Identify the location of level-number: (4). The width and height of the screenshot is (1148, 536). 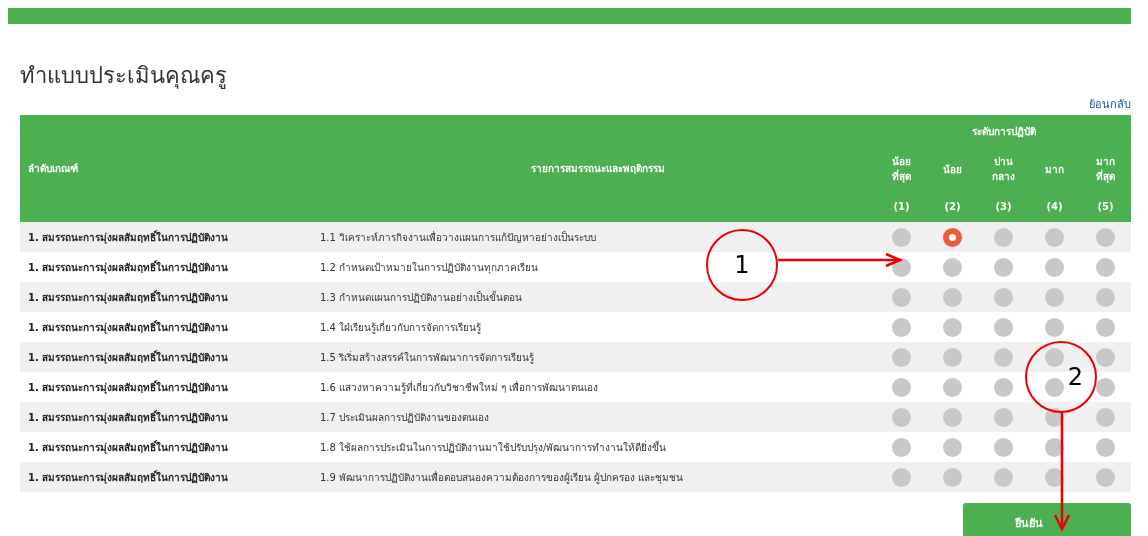
(1054, 206).